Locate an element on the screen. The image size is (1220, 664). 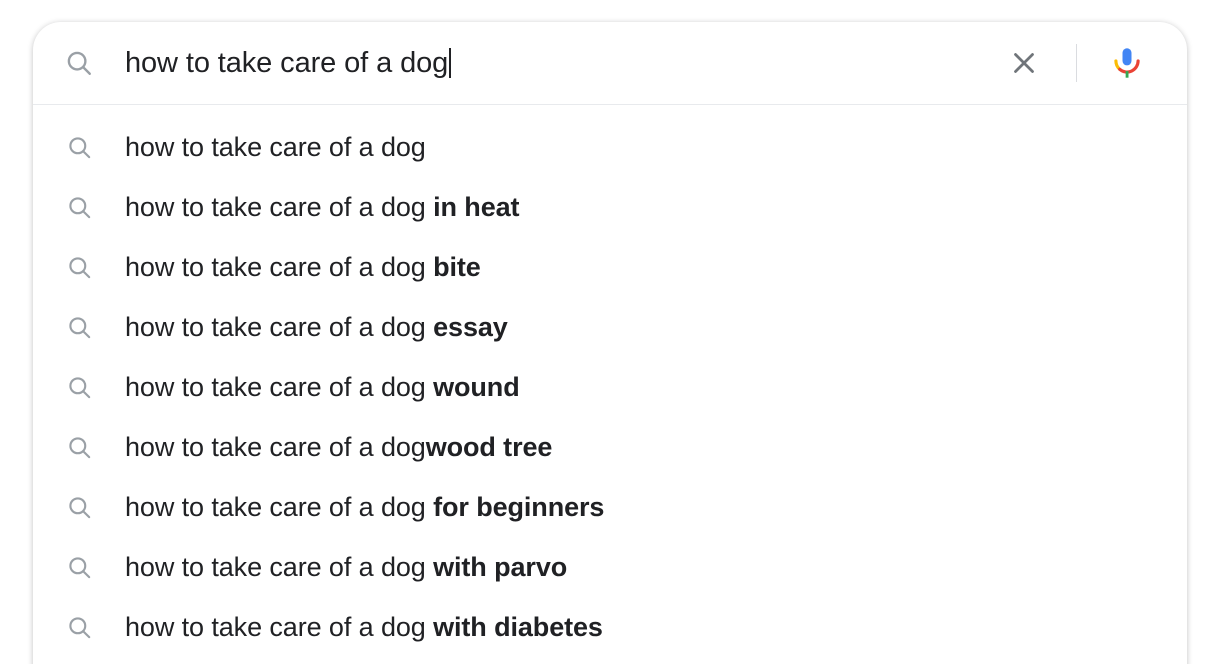
suggestion-text: how to take care of a dog with parvo is located at coordinates (346, 566).